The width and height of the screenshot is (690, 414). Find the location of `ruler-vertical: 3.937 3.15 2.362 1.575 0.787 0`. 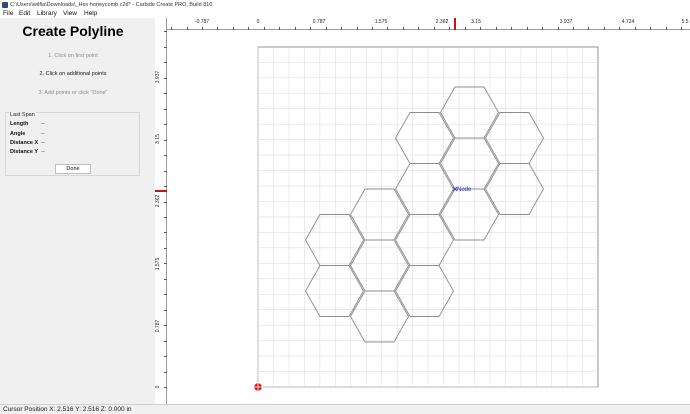

ruler-vertical: 3.937 3.15 2.362 1.575 0.787 0 is located at coordinates (161, 211).